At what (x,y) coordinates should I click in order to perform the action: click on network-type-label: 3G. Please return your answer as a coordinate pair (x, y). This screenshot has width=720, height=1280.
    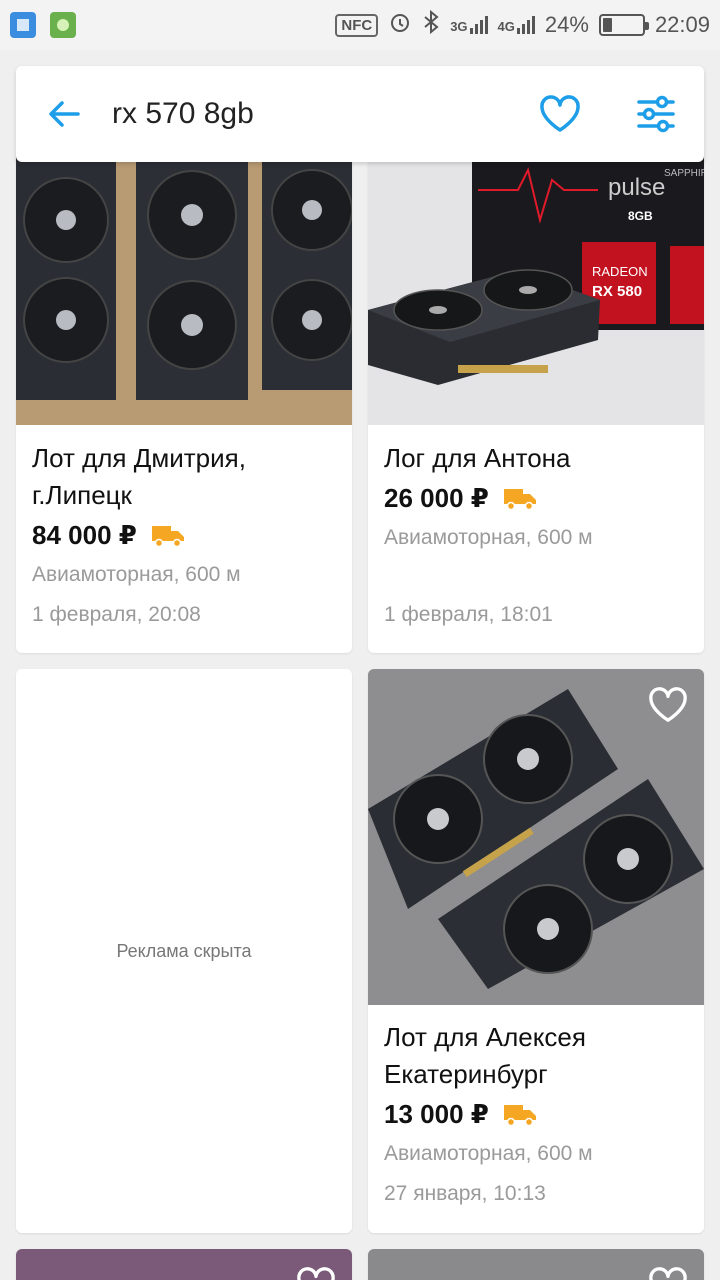
    Looking at the image, I should click on (459, 26).